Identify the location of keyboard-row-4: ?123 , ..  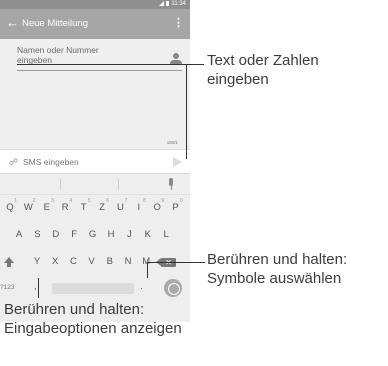
(95, 288).